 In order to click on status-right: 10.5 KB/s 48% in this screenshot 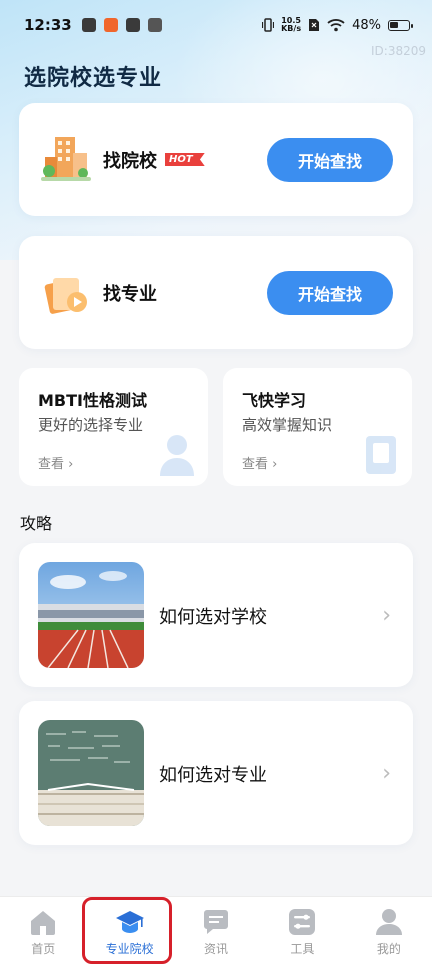, I will do `click(337, 25)`.